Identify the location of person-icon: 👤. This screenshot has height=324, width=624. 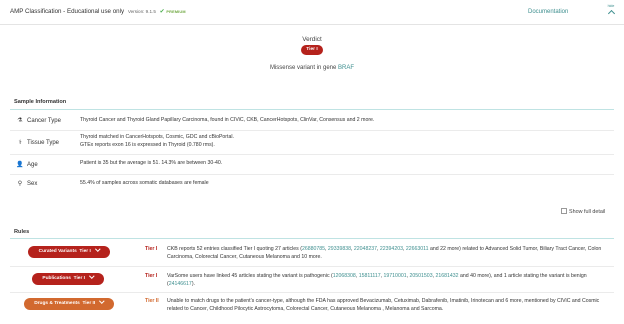
(20, 165).